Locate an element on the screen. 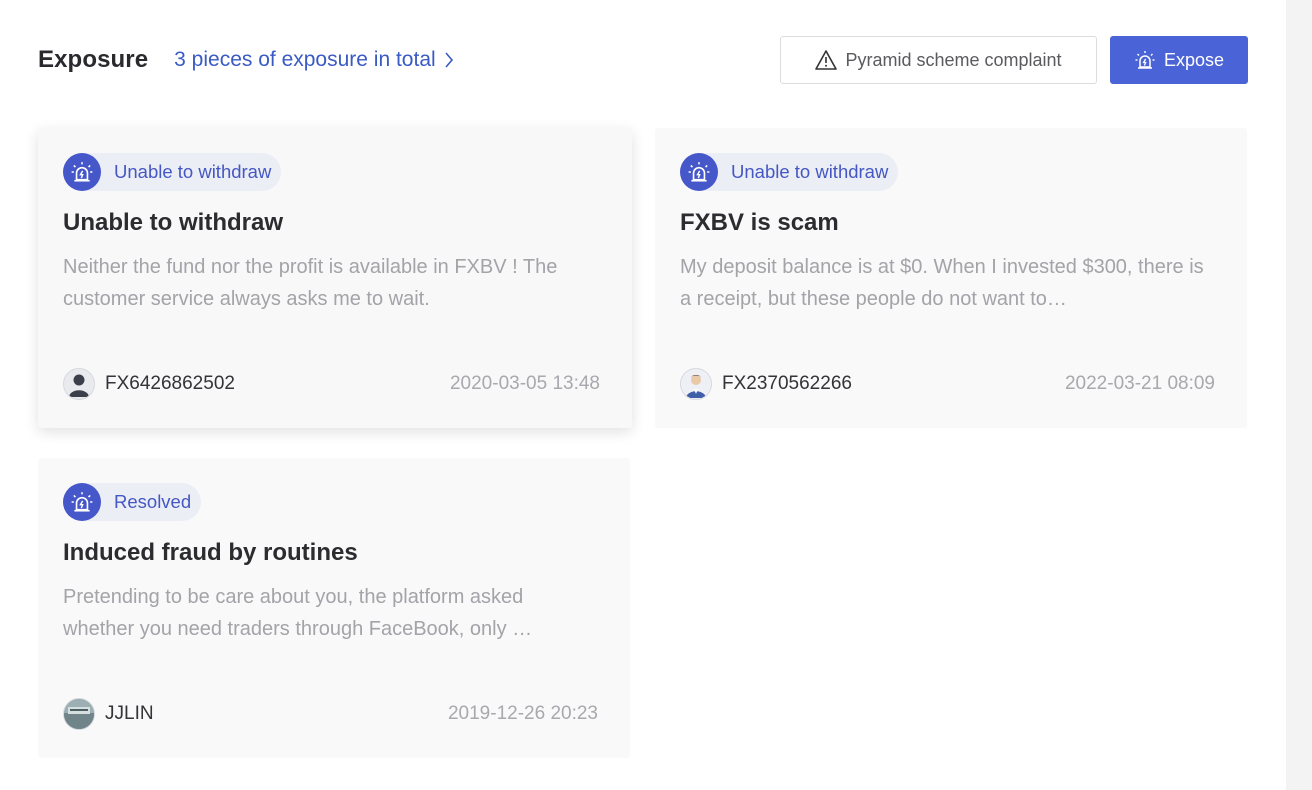 The width and height of the screenshot is (1312, 790). total-exposure-link: 3 pieces of exposure in total is located at coordinates (314, 60).